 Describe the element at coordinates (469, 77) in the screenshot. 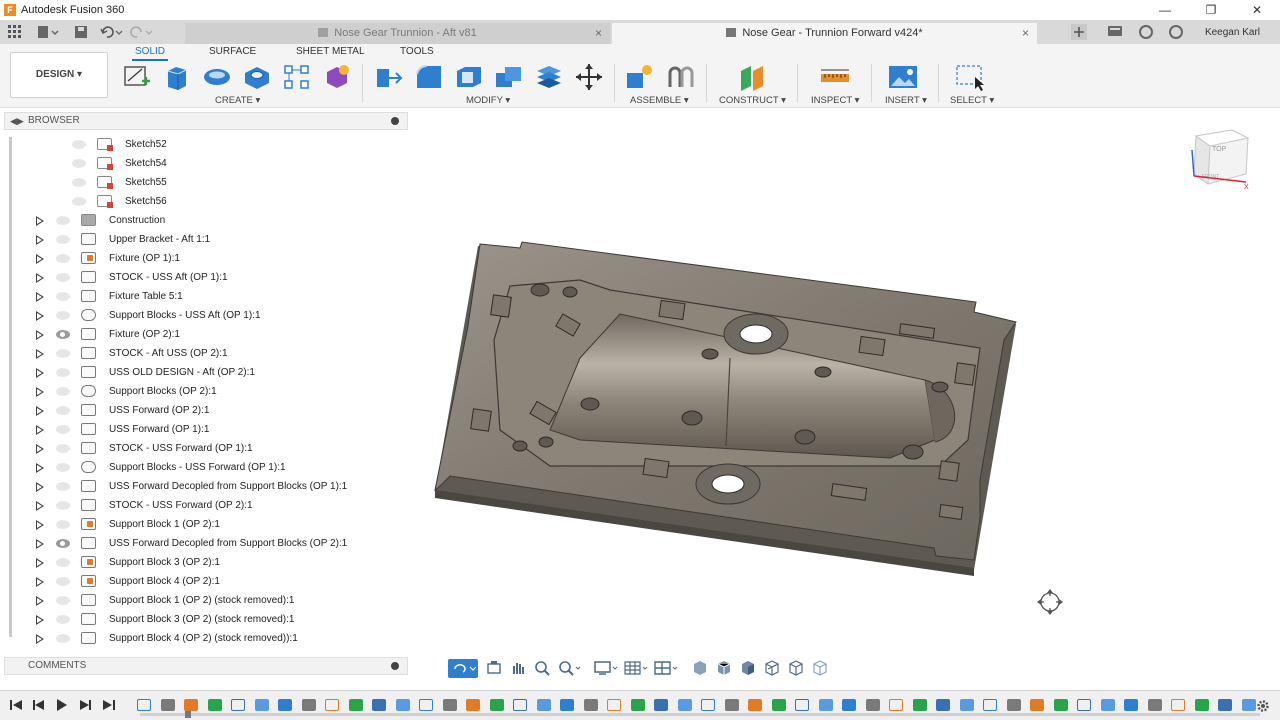

I see `shell-icon` at that location.